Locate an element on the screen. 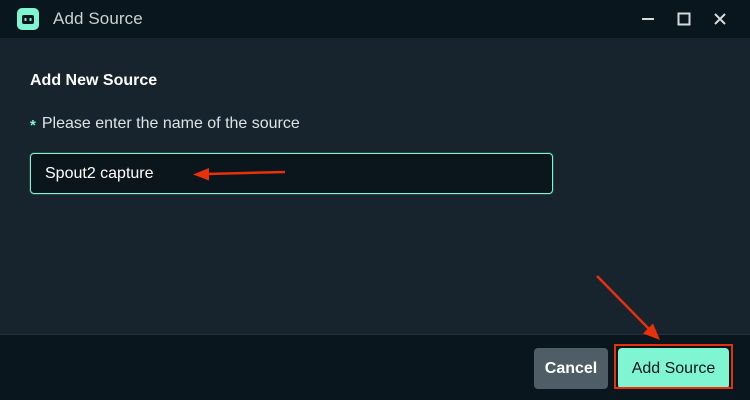 The height and width of the screenshot is (400, 750). robot-icon is located at coordinates (28, 19).